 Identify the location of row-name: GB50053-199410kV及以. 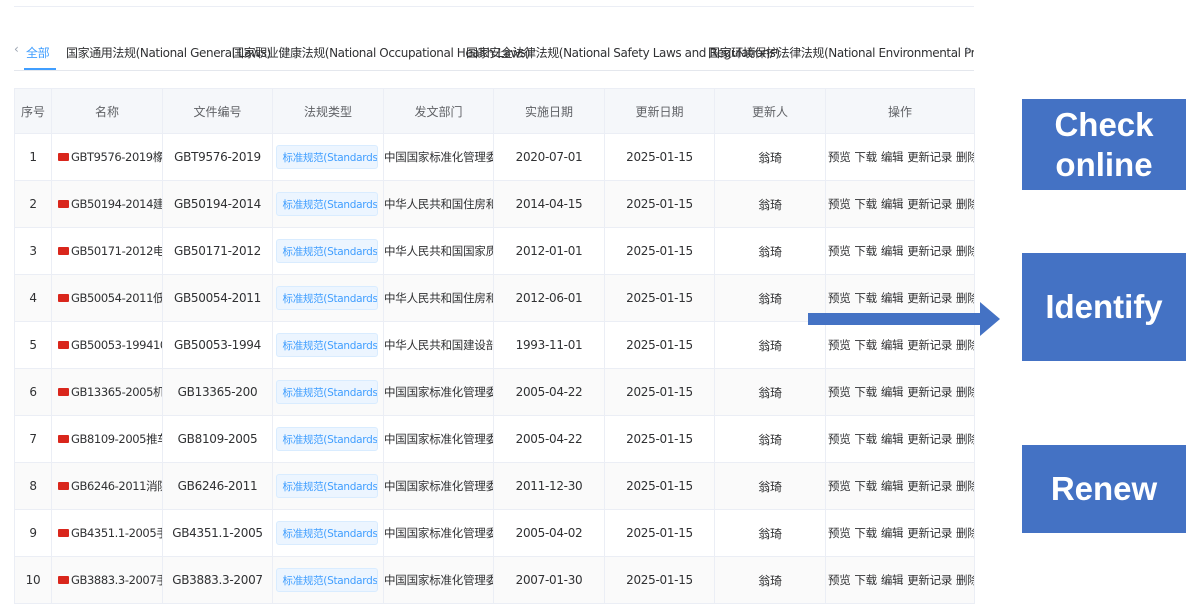
(107, 345).